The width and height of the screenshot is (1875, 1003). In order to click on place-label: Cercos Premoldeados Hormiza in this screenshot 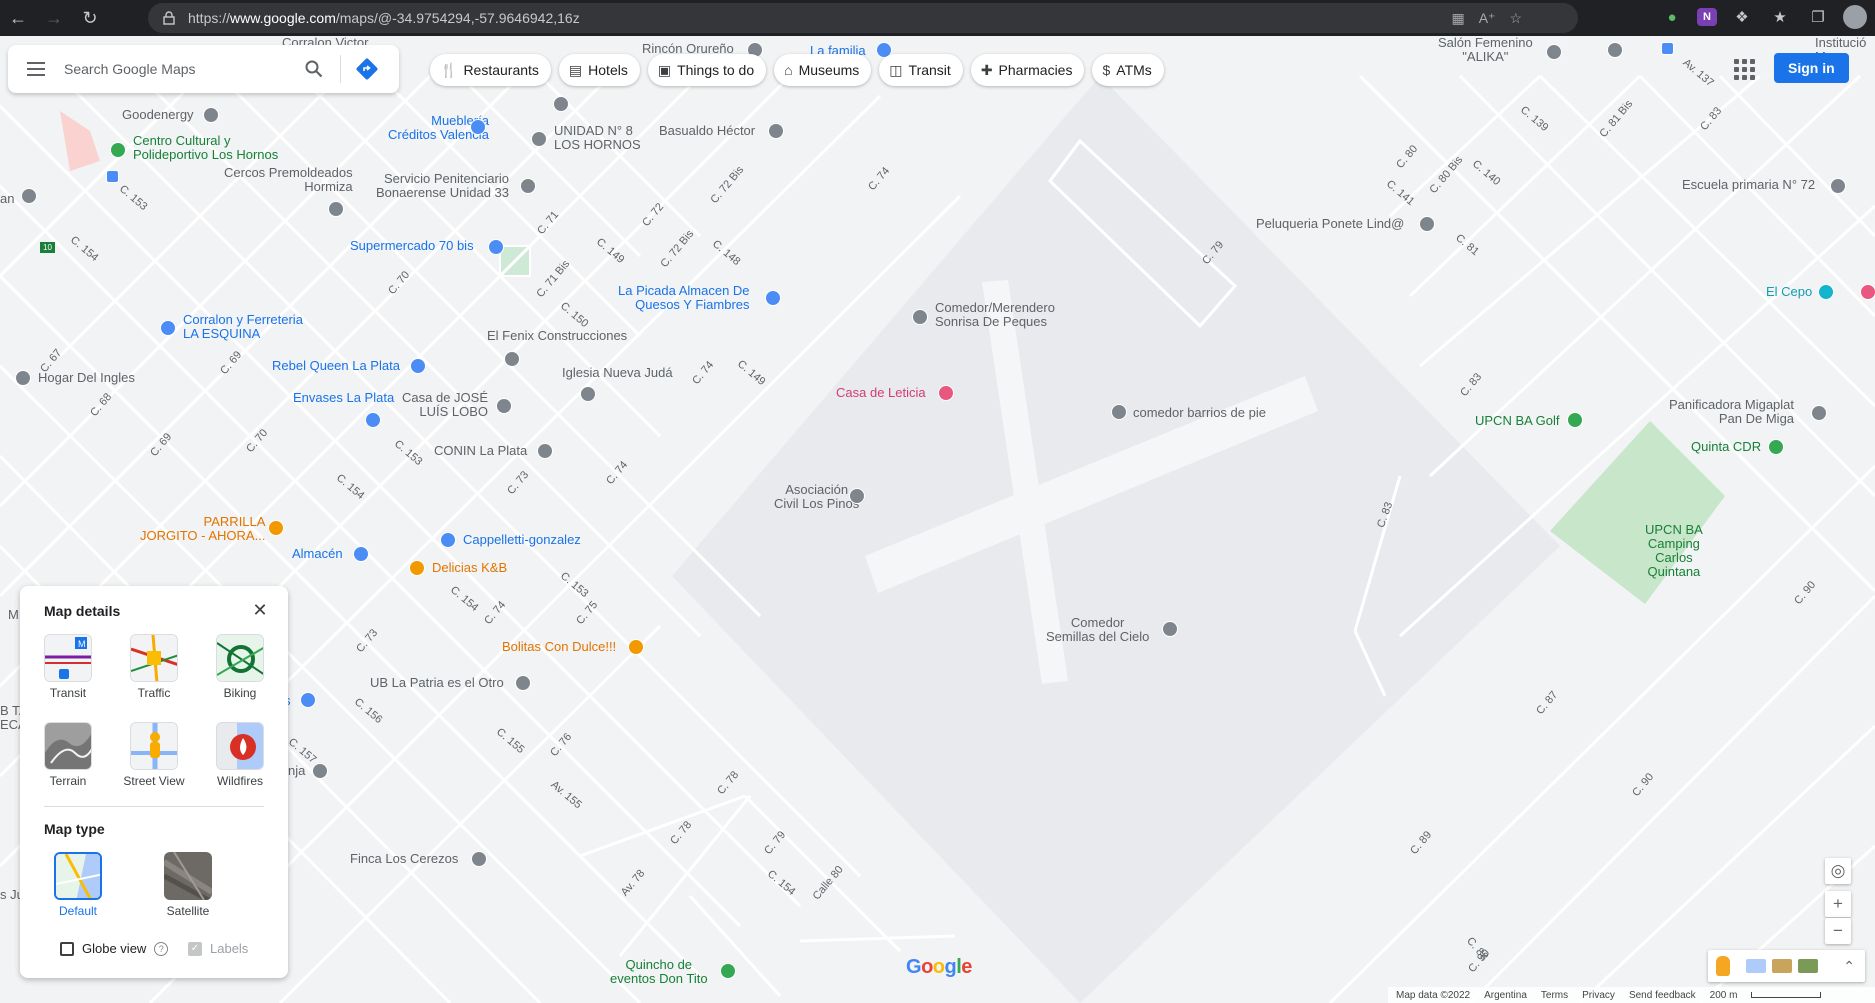, I will do `click(288, 180)`.